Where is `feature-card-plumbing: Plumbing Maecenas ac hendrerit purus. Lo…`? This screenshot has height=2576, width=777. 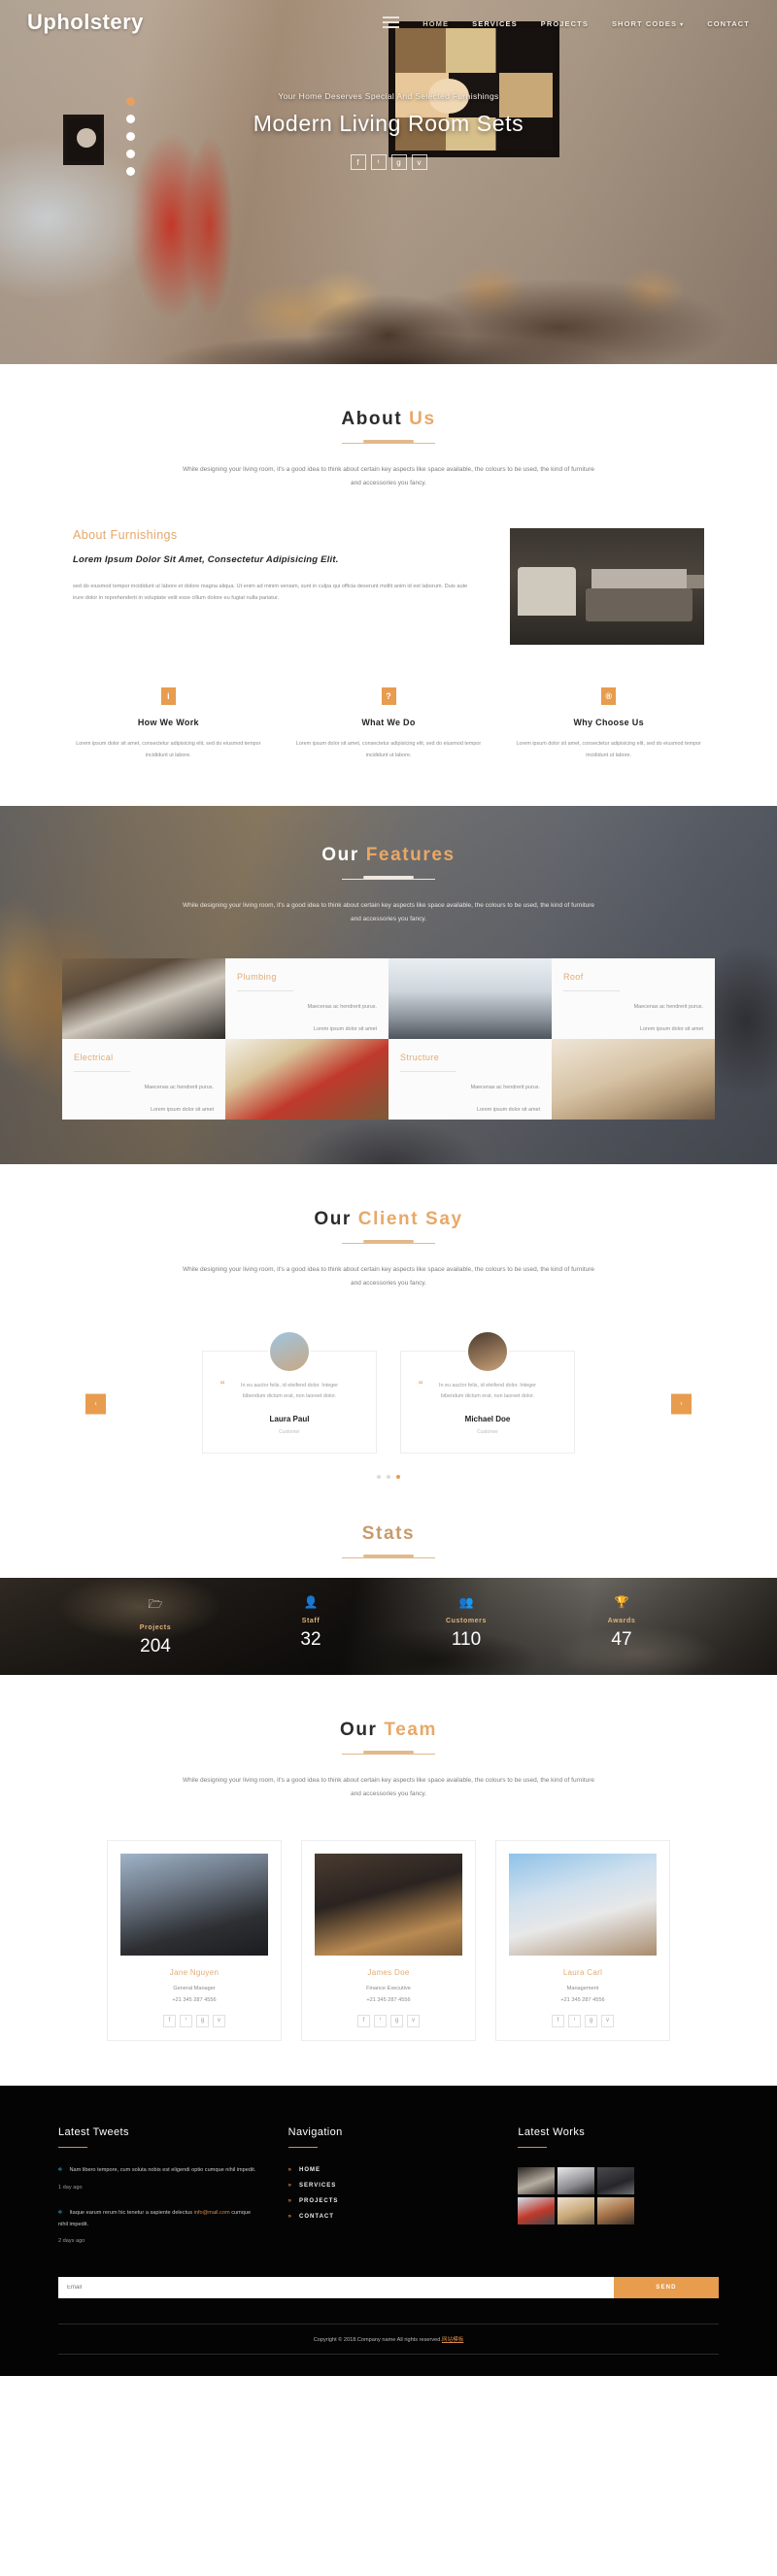 feature-card-plumbing: Plumbing Maecenas ac hendrerit purus. Lo… is located at coordinates (306, 999).